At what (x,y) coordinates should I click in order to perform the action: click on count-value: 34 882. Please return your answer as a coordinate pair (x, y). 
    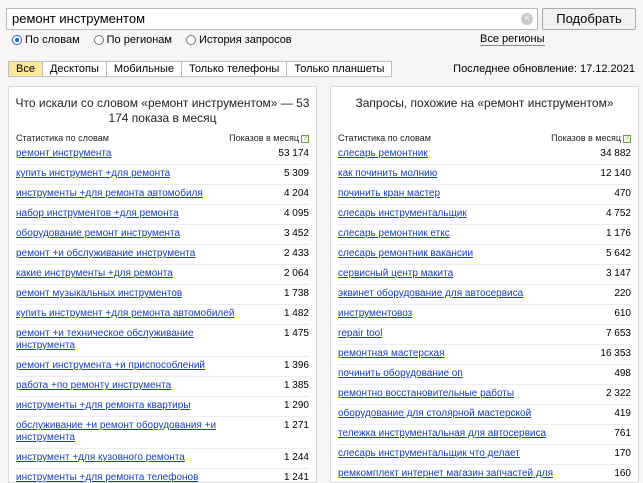
    Looking at the image, I should click on (615, 153).